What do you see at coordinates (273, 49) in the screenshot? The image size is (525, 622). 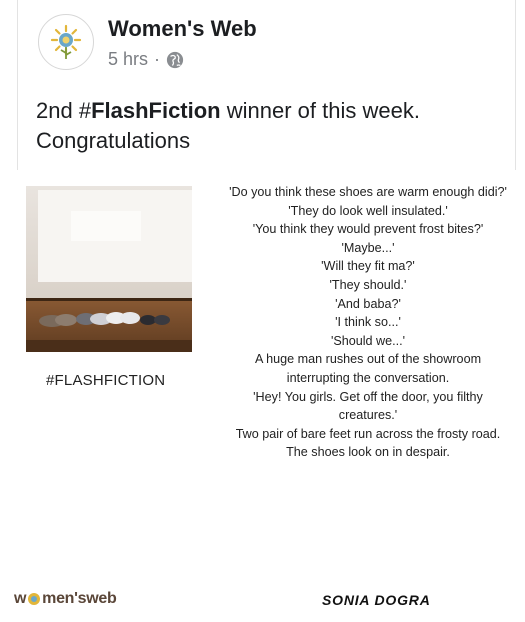 I see `post-header: Women's Web 5 hrs ·` at bounding box center [273, 49].